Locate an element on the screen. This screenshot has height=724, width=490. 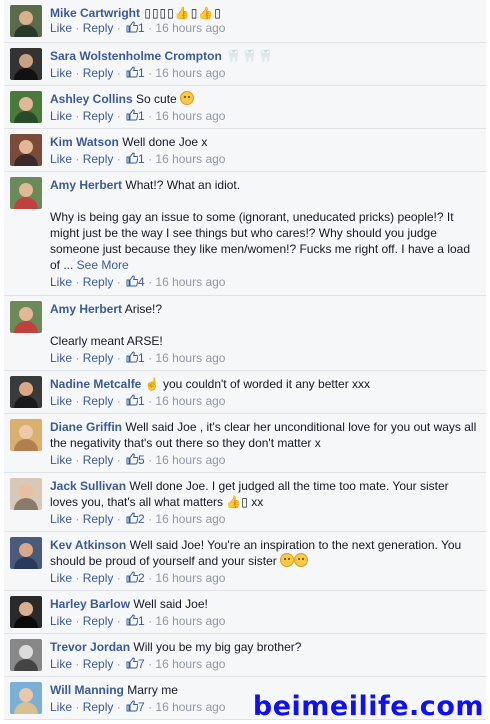
see-more-link: See More is located at coordinates (101, 265).